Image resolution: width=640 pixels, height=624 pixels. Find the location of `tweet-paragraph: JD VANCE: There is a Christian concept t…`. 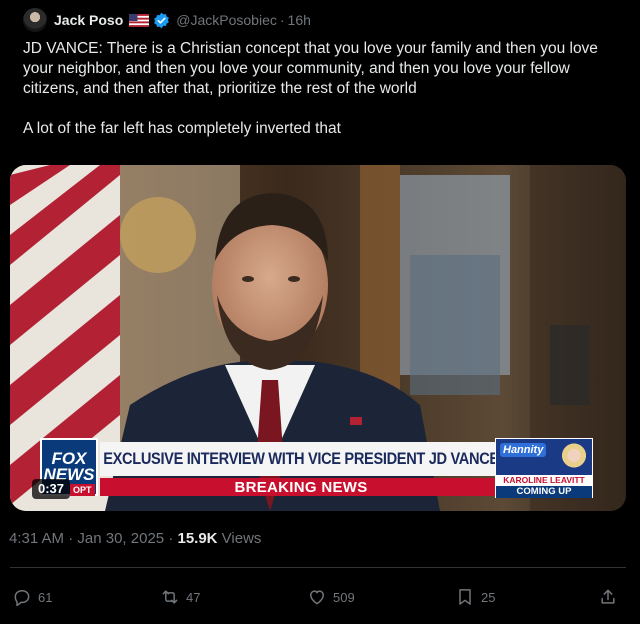

tweet-paragraph: JD VANCE: There is a Christian concept t… is located at coordinates (310, 68).